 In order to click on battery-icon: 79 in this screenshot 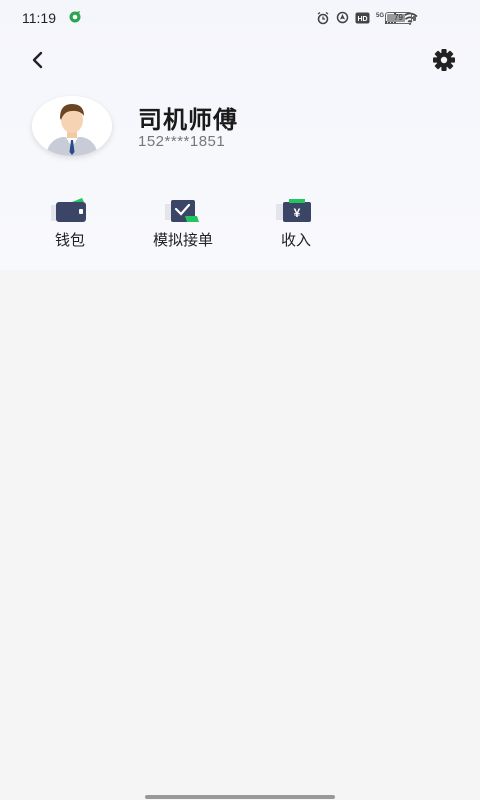, I will do `click(398, 18)`.